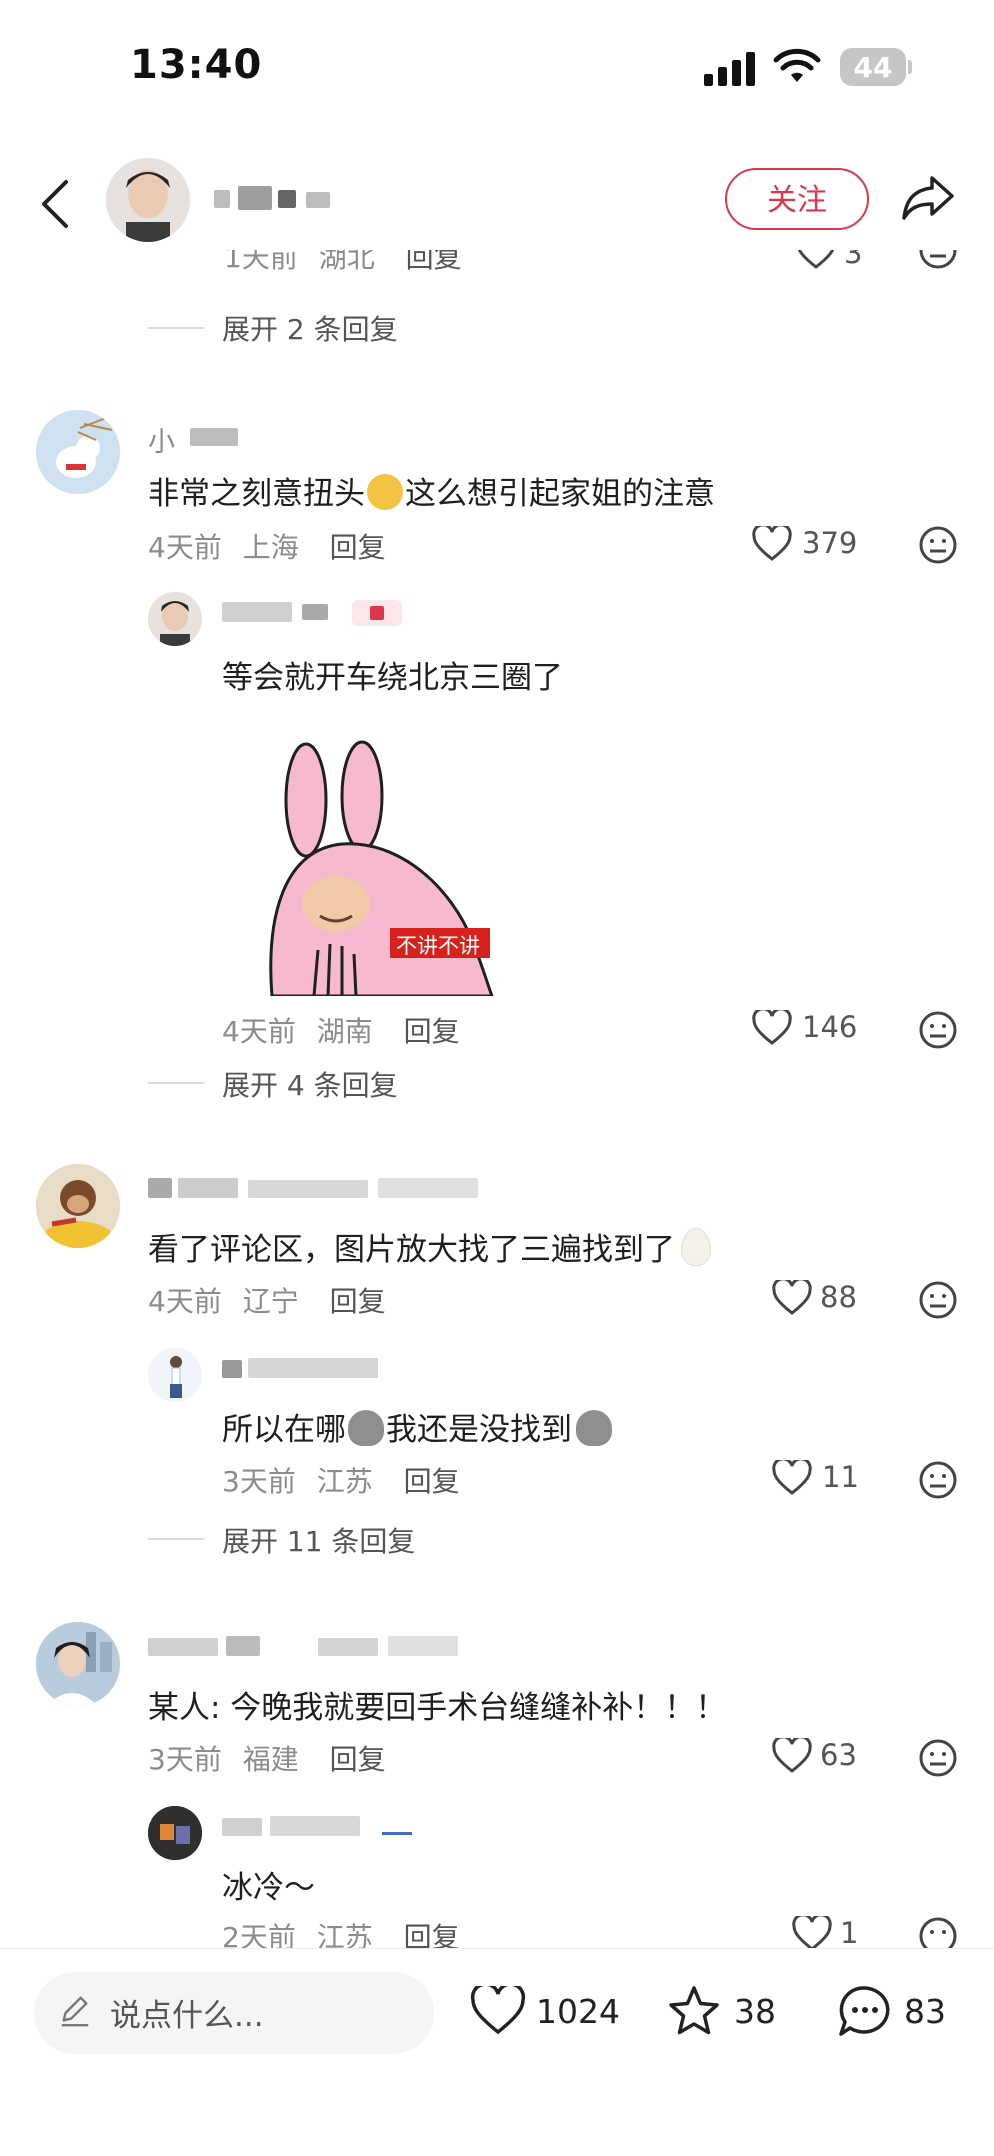 The height and width of the screenshot is (2156, 994). Describe the element at coordinates (284, 1430) in the screenshot. I see `reply-text-part: 所以在哪` at that location.